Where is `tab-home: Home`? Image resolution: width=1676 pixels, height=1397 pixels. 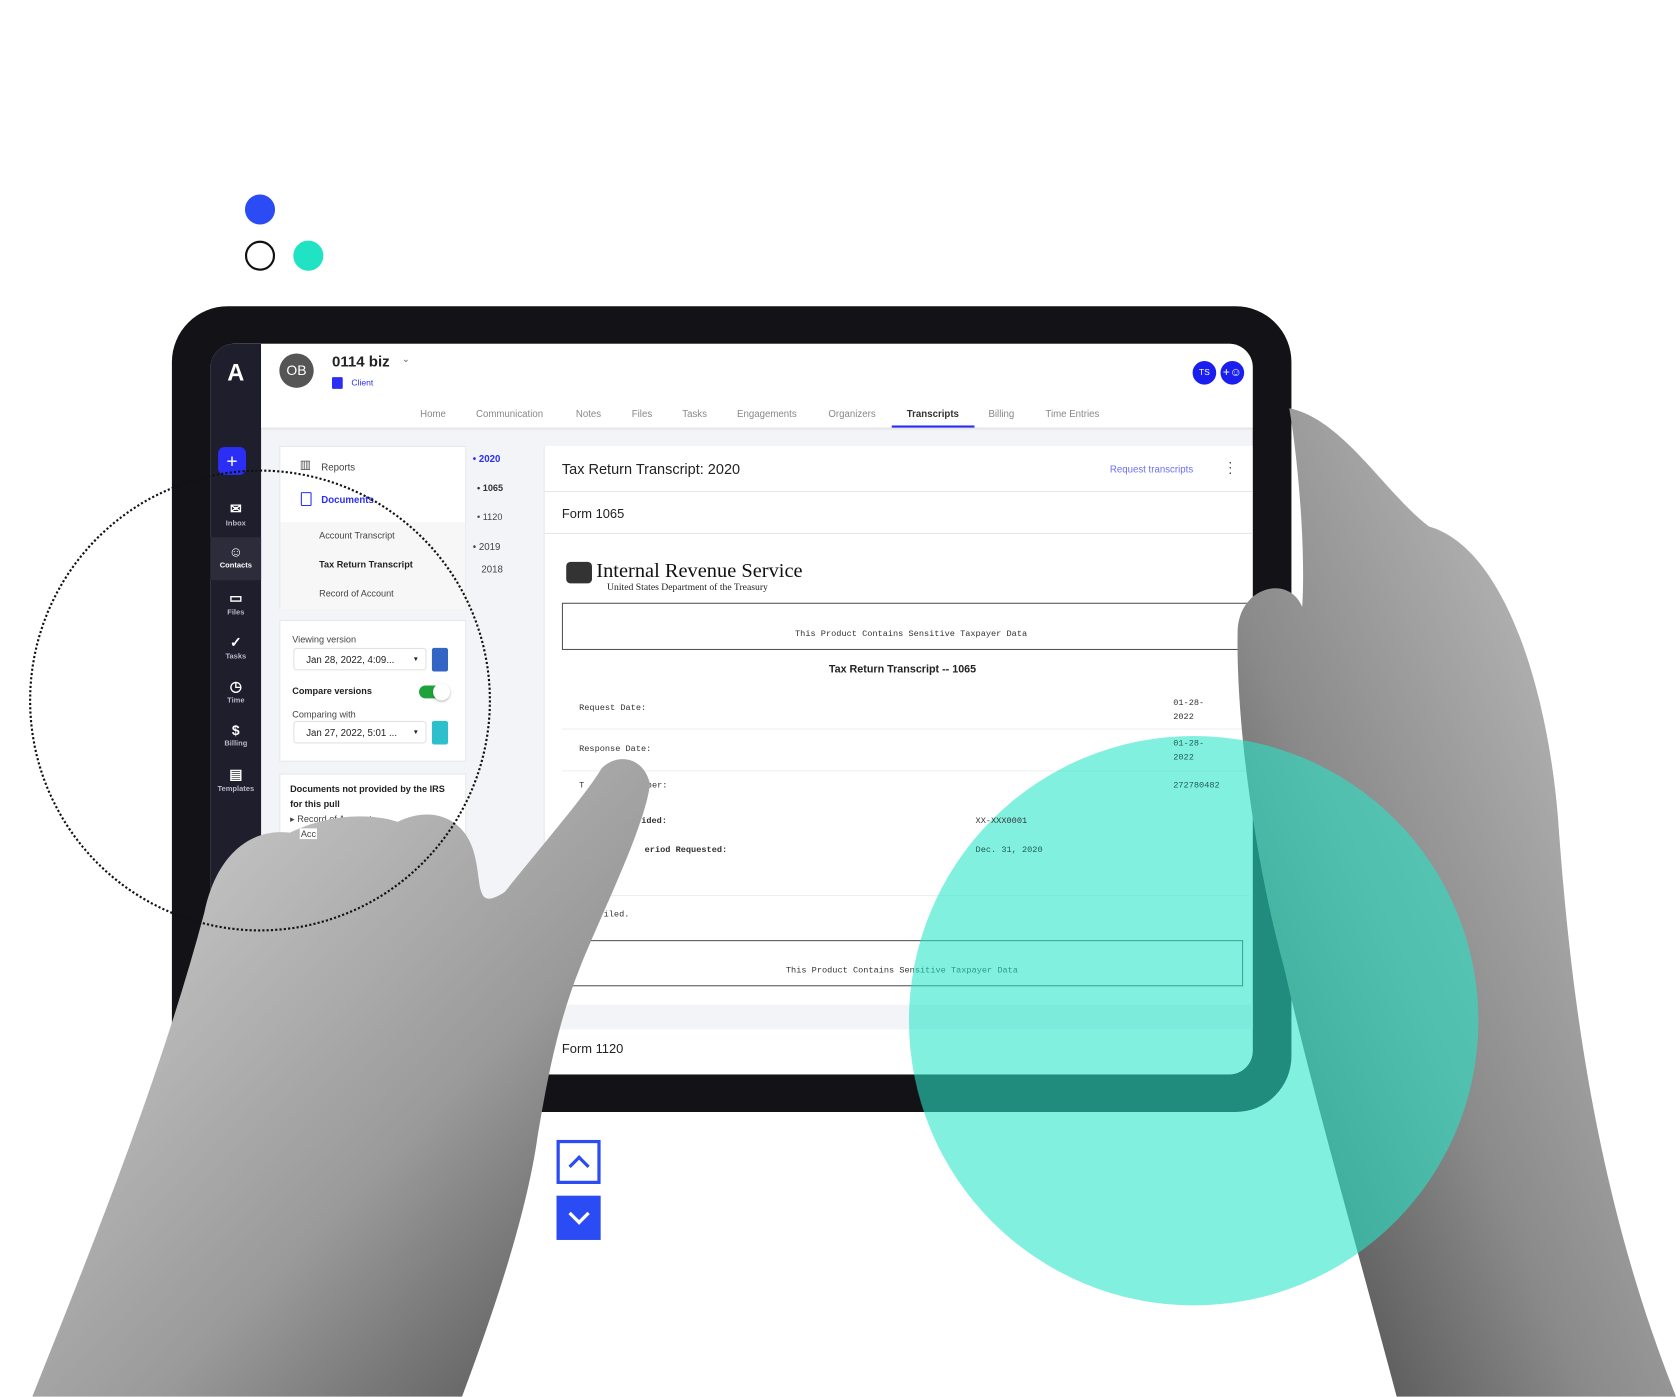
tab-home: Home is located at coordinates (433, 413).